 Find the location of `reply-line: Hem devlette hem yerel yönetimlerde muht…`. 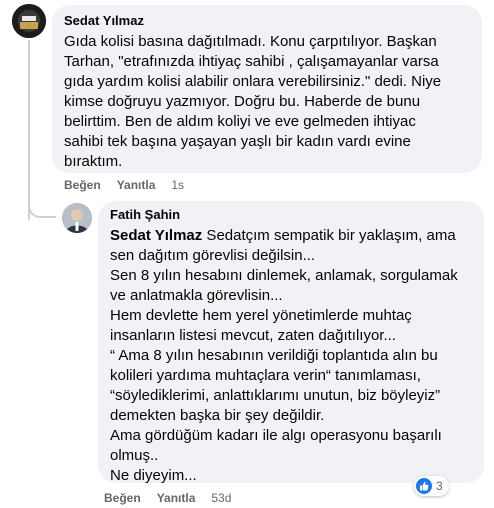

reply-line: Hem devlette hem yerel yönetimlerde muht… is located at coordinates (261, 315).